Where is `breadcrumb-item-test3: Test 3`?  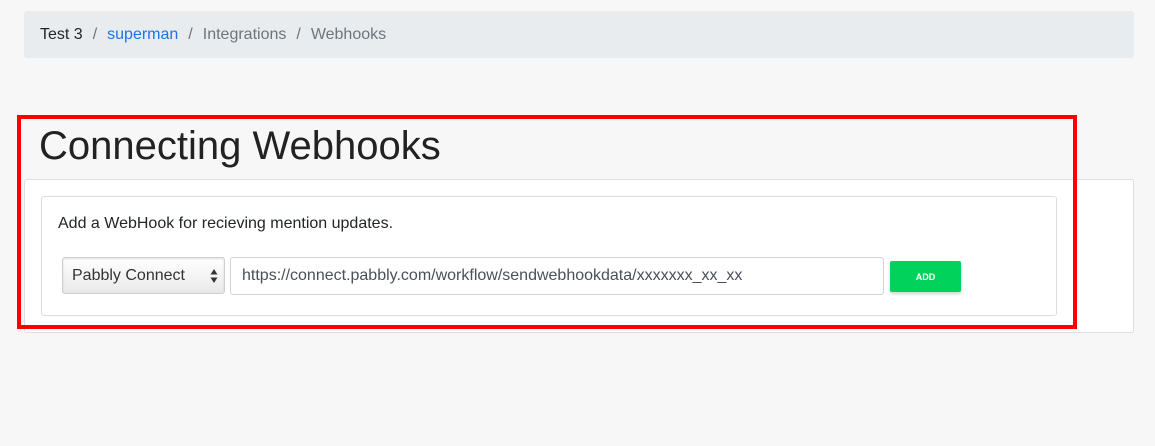 breadcrumb-item-test3: Test 3 is located at coordinates (61, 35).